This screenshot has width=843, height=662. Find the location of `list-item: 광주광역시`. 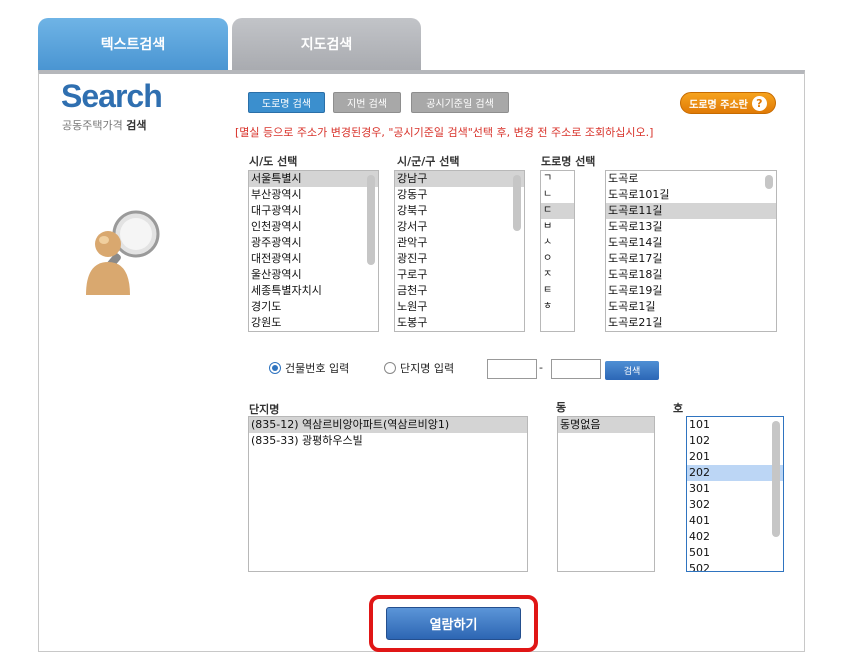

list-item: 광주광역시 is located at coordinates (313, 243).